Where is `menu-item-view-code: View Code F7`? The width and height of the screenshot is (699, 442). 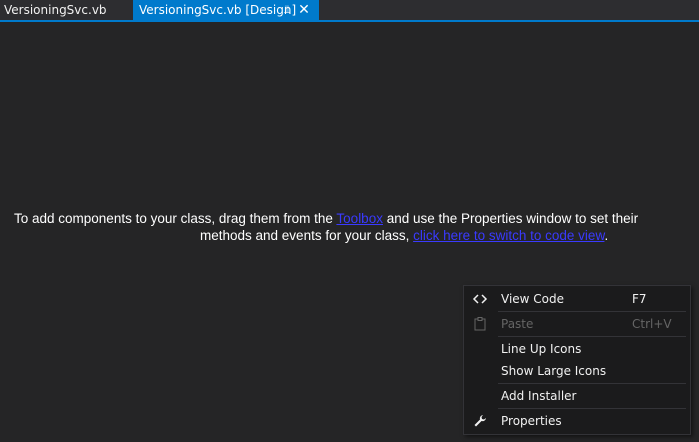
menu-item-view-code: View Code F7 is located at coordinates (577, 299).